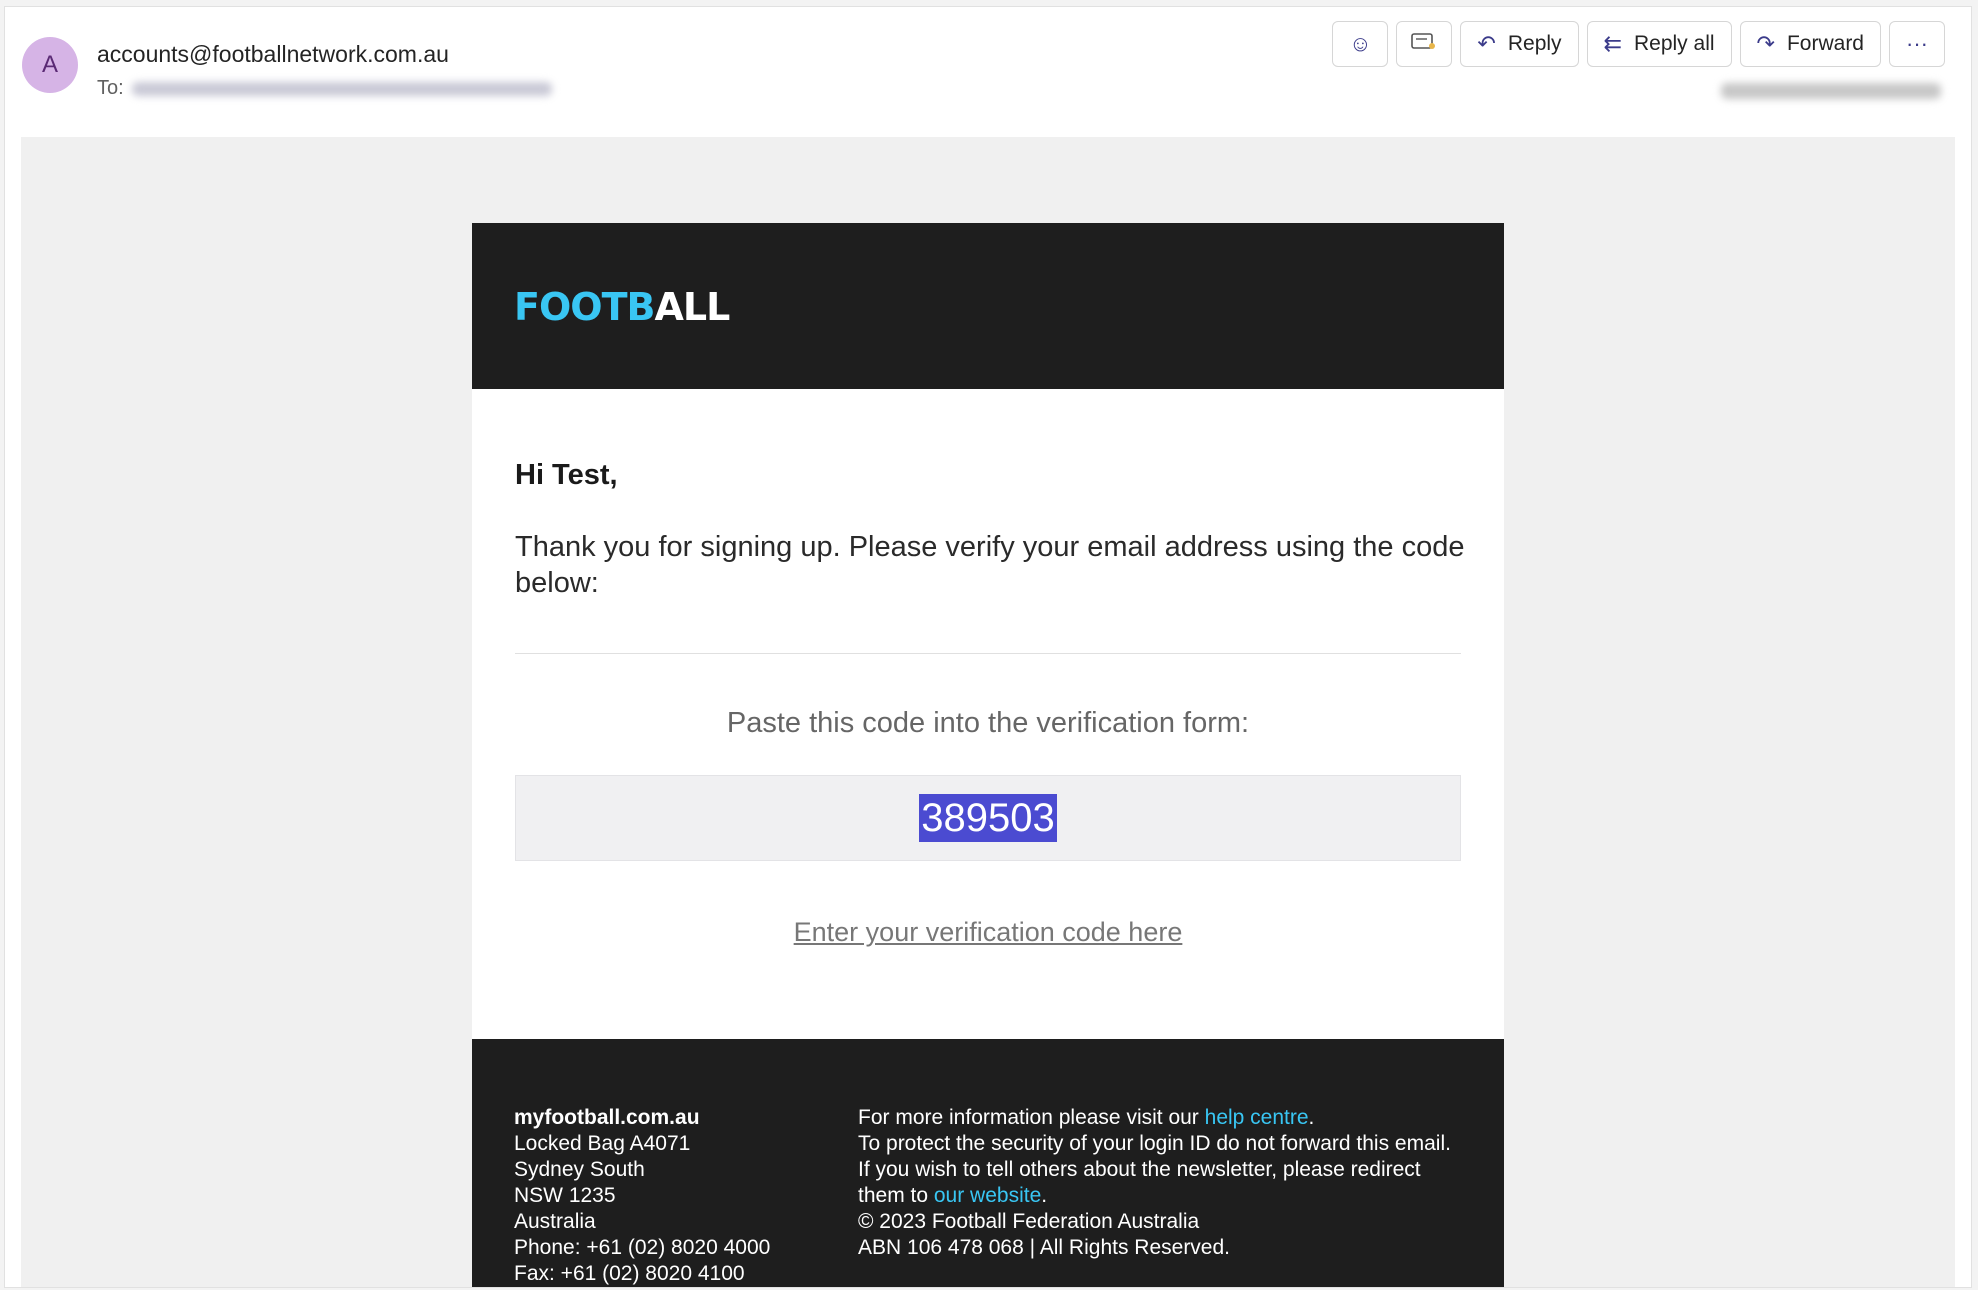  I want to click on footer-fax: Fax: +61 (02) 8020 4100, so click(629, 1273).